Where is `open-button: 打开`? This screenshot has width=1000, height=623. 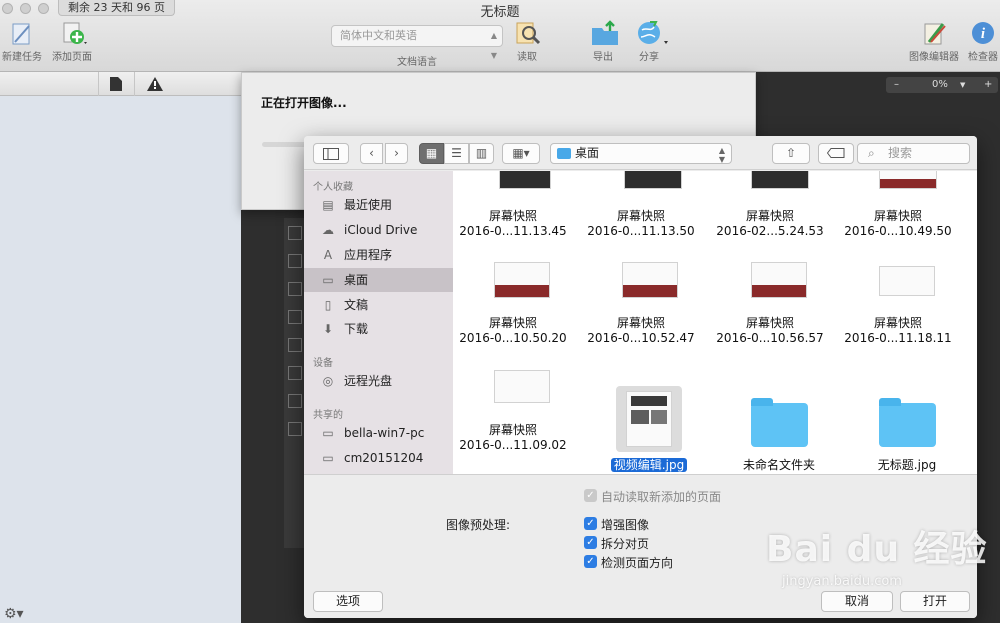 open-button: 打开 is located at coordinates (935, 601).